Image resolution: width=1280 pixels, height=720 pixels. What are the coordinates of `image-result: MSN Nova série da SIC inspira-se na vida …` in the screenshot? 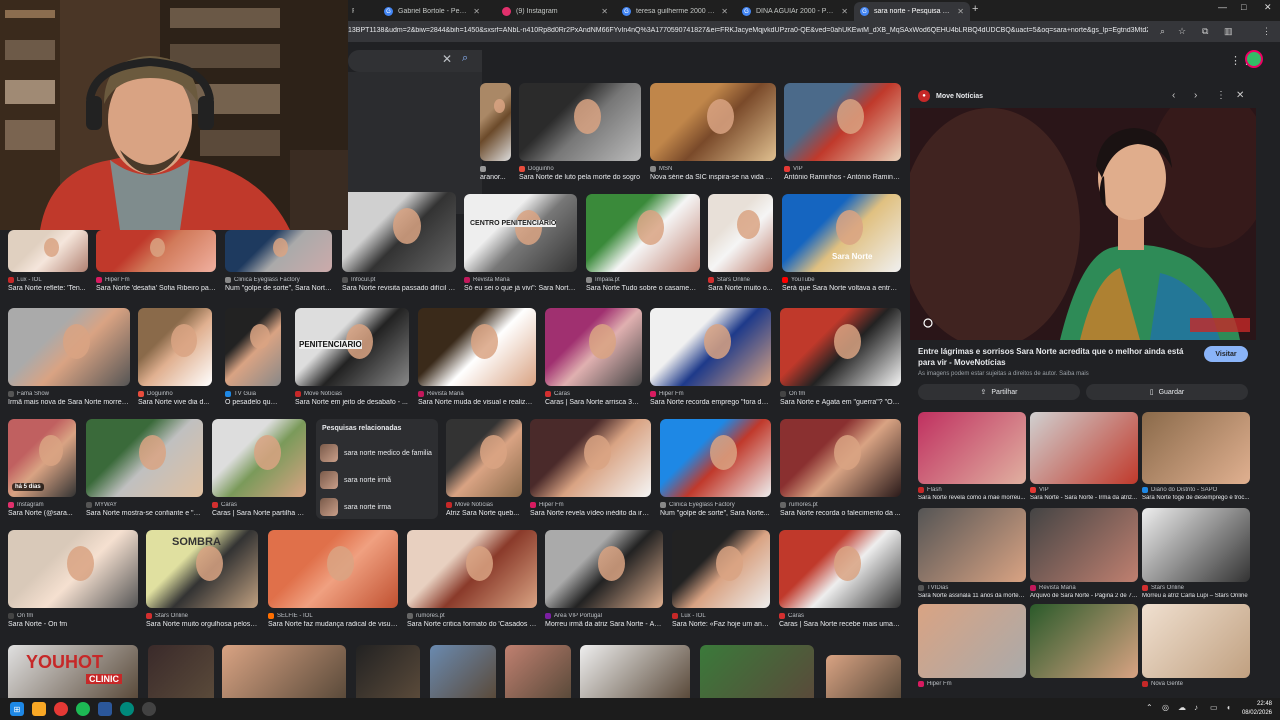 It's located at (713, 134).